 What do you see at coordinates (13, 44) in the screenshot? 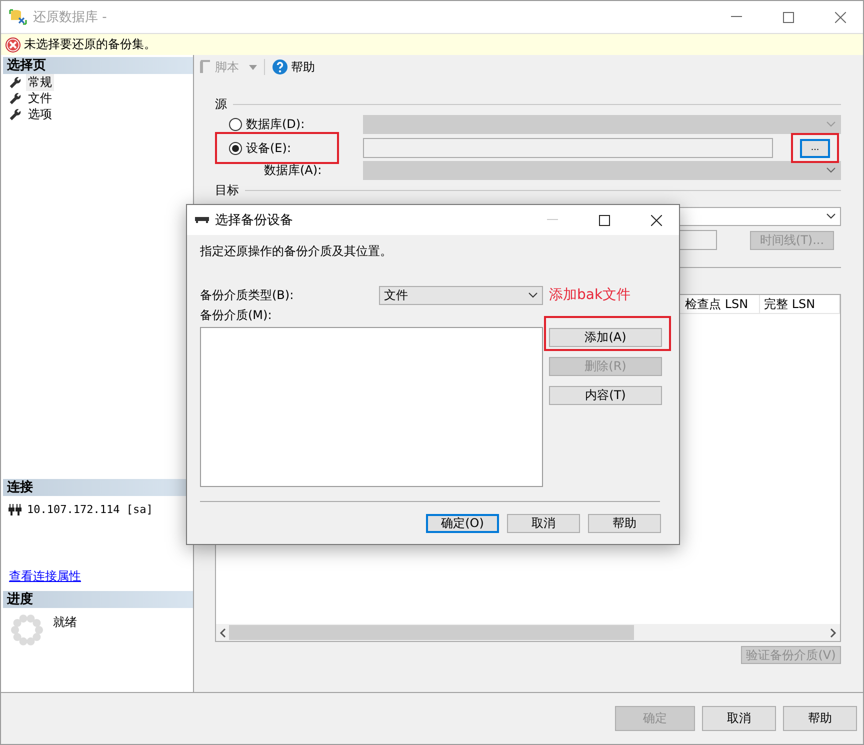
I see `error-icon` at bounding box center [13, 44].